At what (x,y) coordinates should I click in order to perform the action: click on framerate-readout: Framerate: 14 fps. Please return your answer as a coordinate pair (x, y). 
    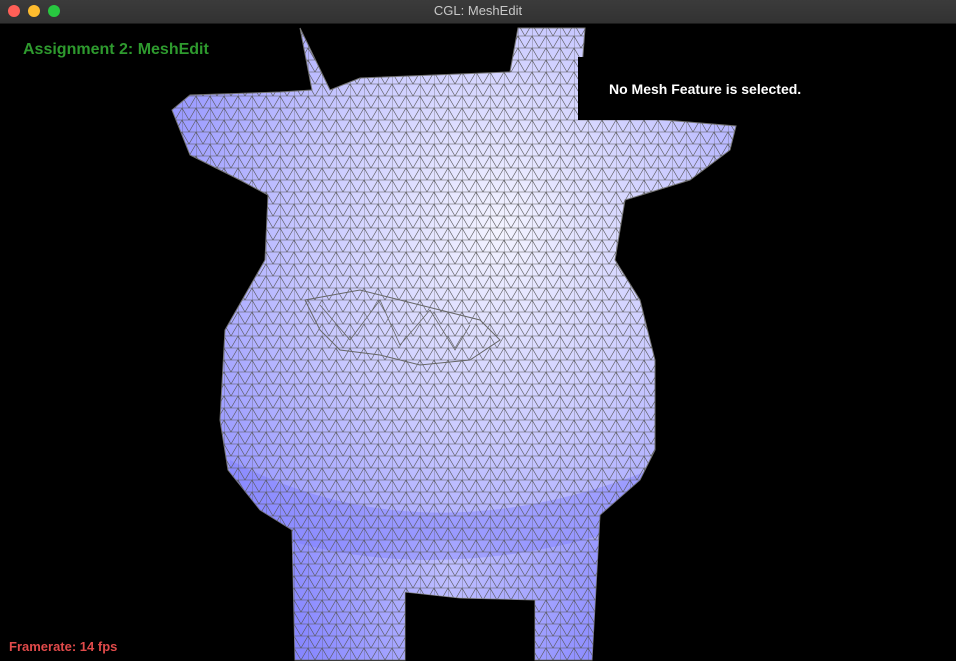
    Looking at the image, I should click on (63, 646).